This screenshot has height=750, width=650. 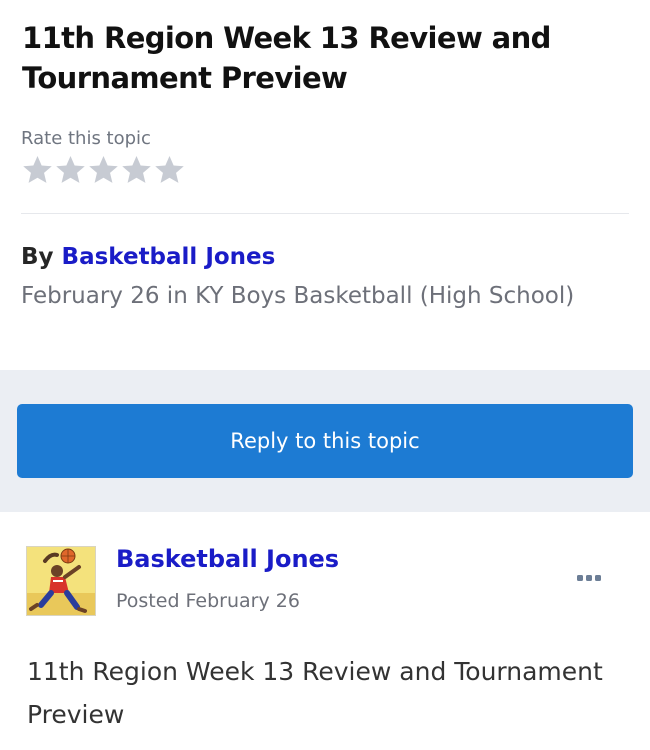 I want to click on post-date: Posted February 26, so click(x=208, y=601).